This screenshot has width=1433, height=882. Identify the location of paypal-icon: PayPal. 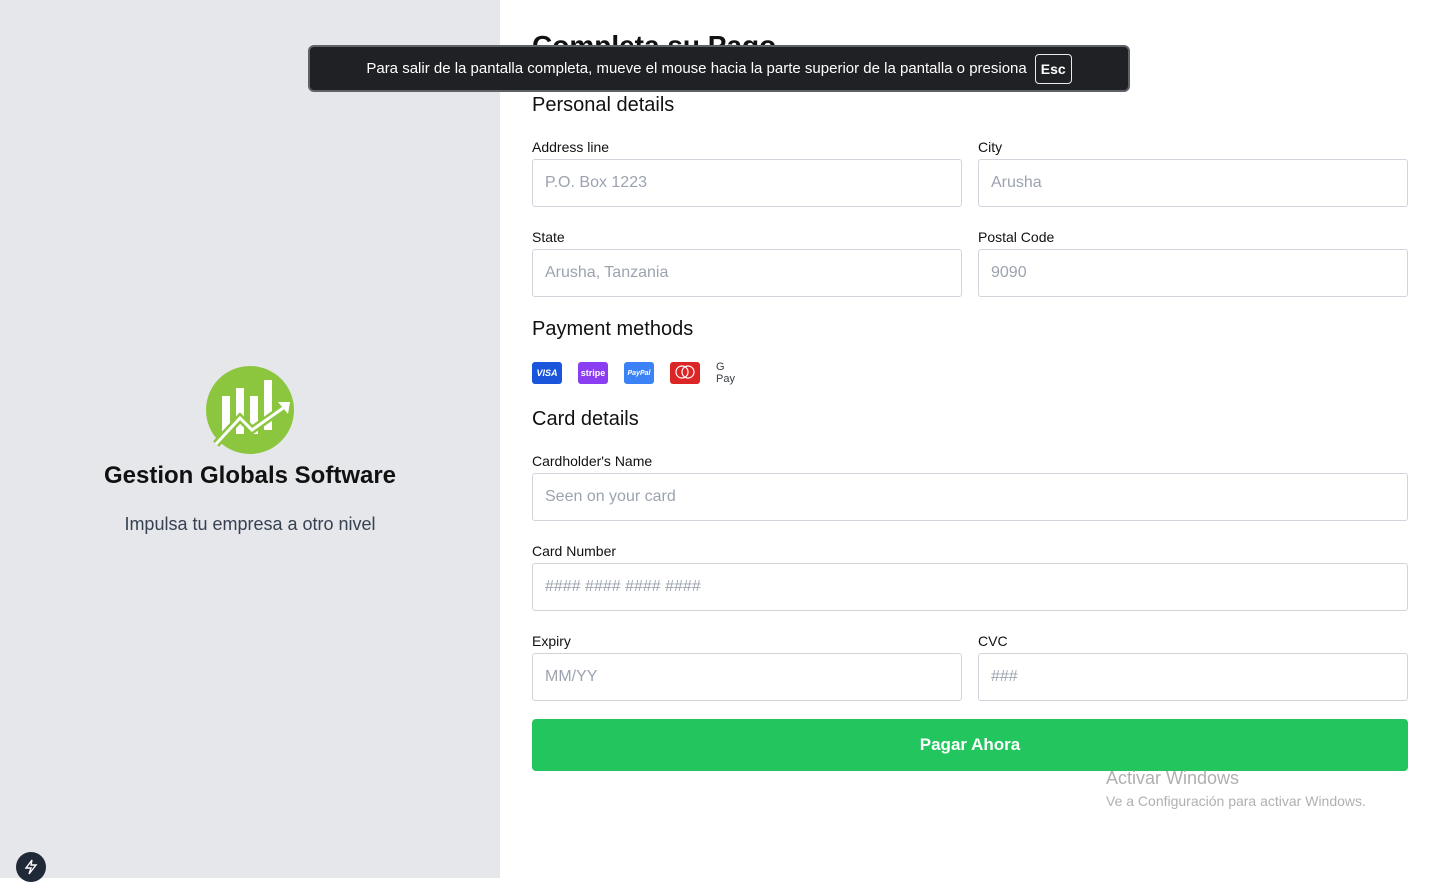
(639, 373).